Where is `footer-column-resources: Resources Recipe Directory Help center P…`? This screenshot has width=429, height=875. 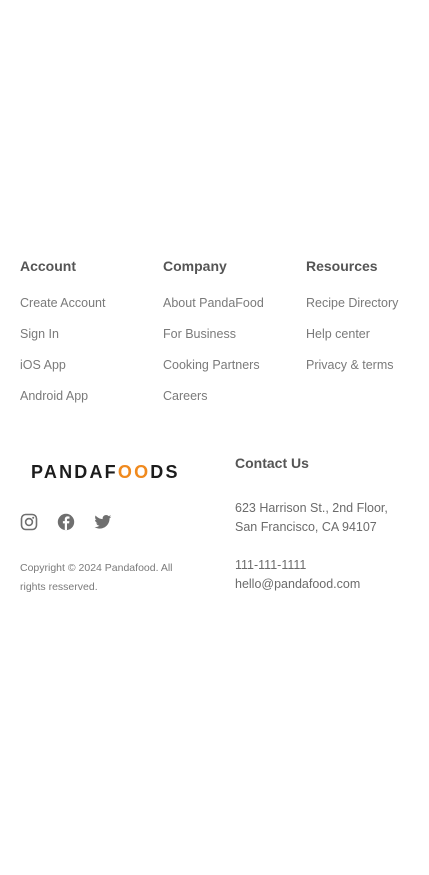 footer-column-resources: Resources Recipe Directory Help center P… is located at coordinates (367, 322).